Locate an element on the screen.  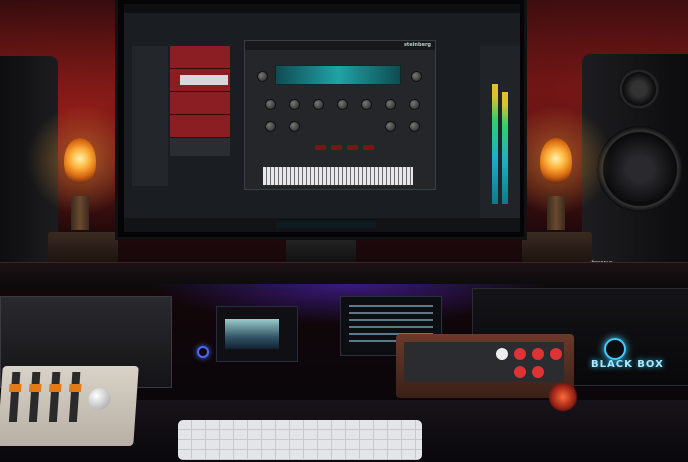
glowing-mouse is located at coordinates (563, 397).